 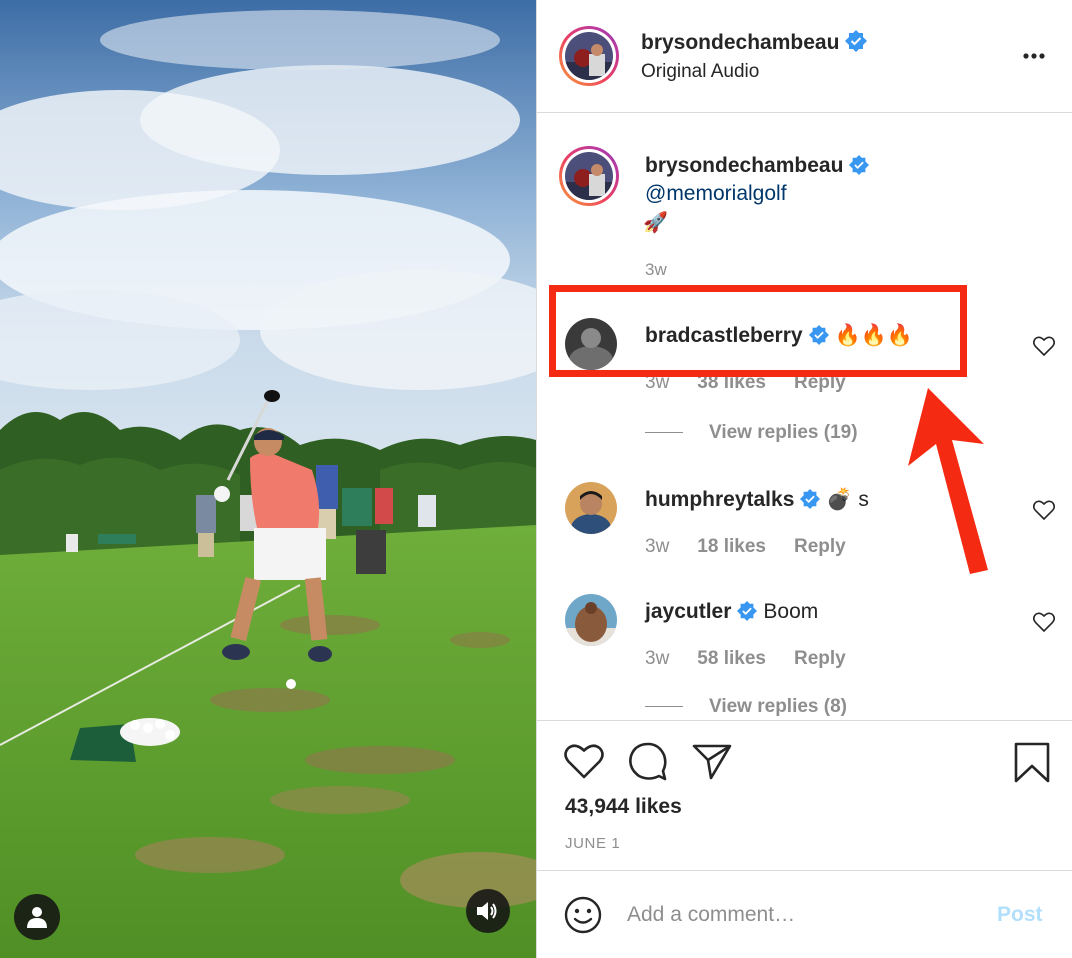 I want to click on commenter-username: jaycutler, so click(x=688, y=611).